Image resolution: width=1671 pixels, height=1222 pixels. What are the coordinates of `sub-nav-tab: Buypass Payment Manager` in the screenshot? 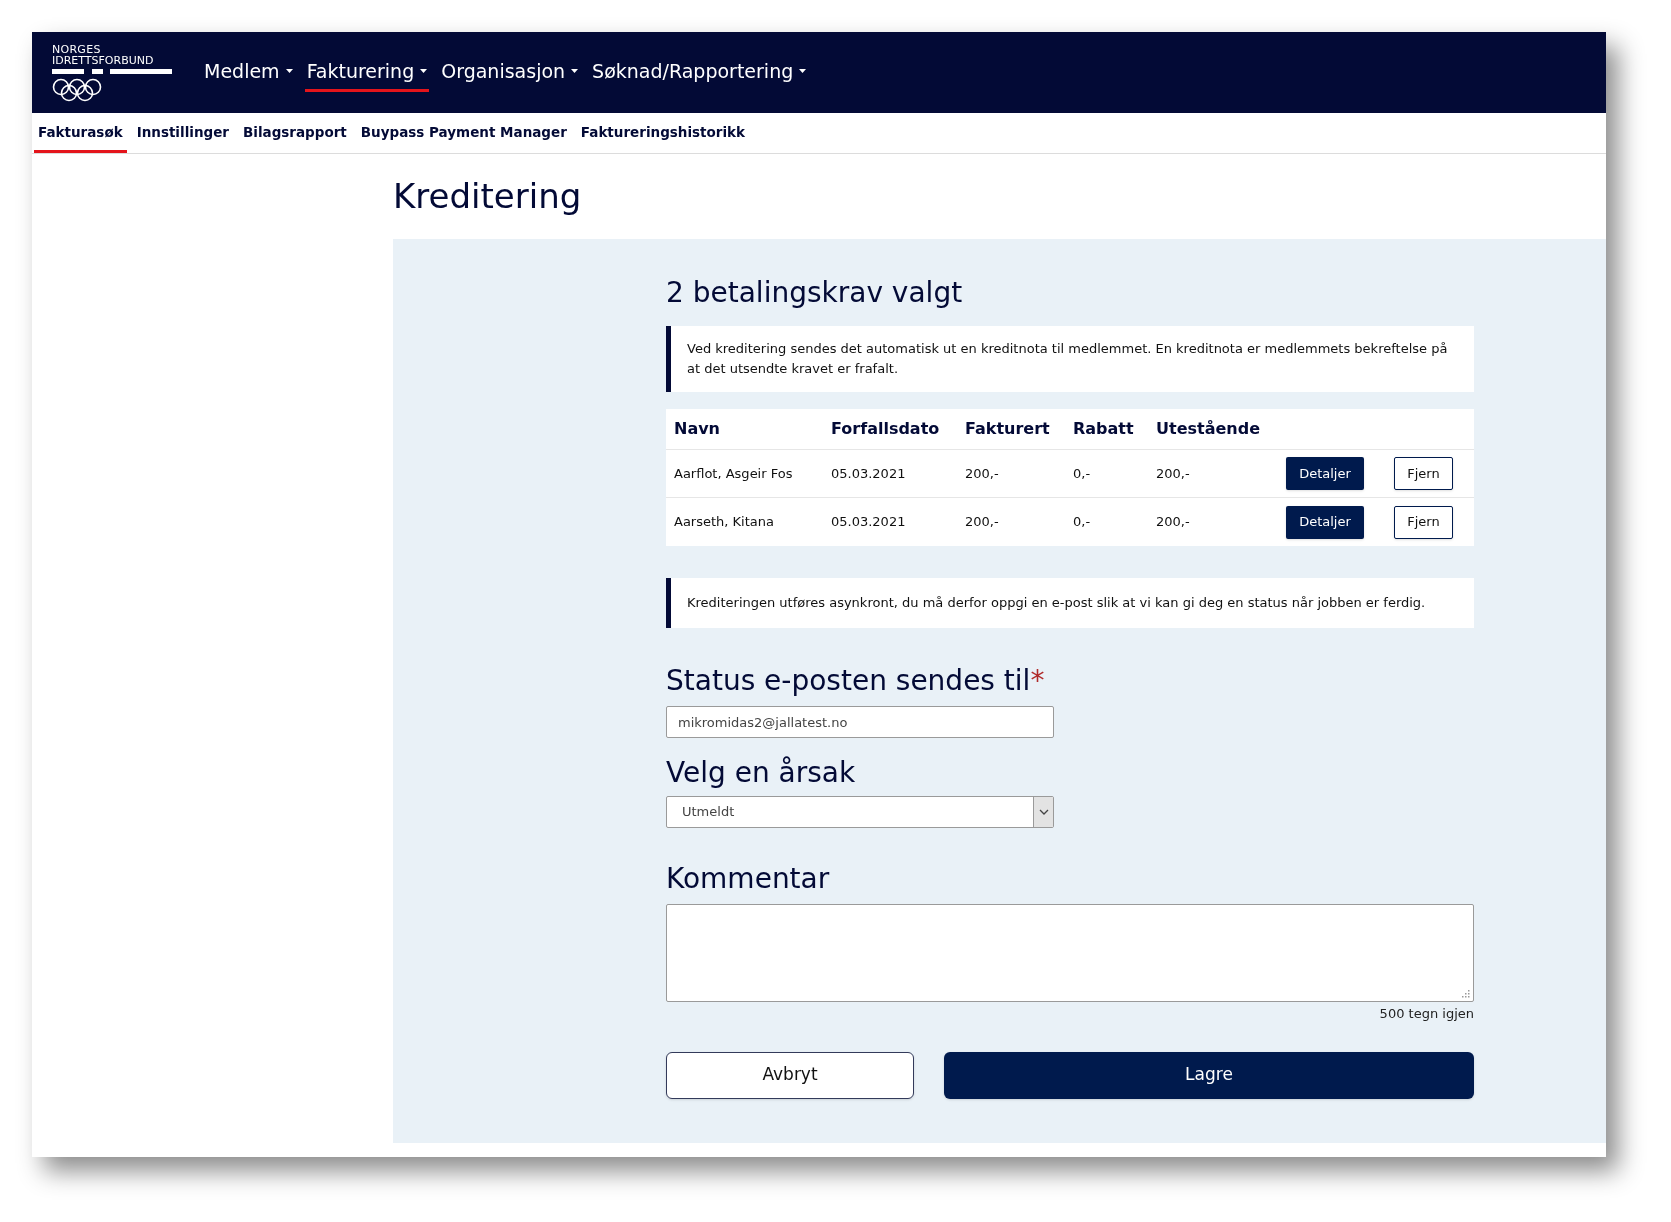 It's located at (463, 137).